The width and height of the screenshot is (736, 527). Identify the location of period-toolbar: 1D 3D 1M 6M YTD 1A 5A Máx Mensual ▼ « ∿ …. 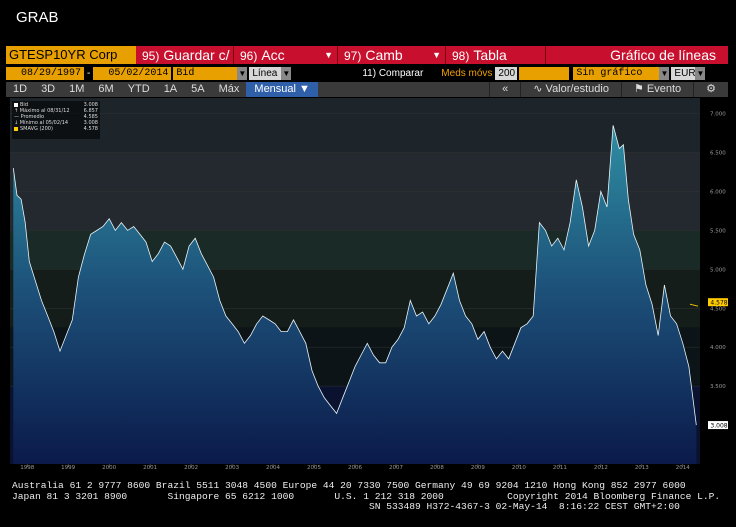
(367, 89).